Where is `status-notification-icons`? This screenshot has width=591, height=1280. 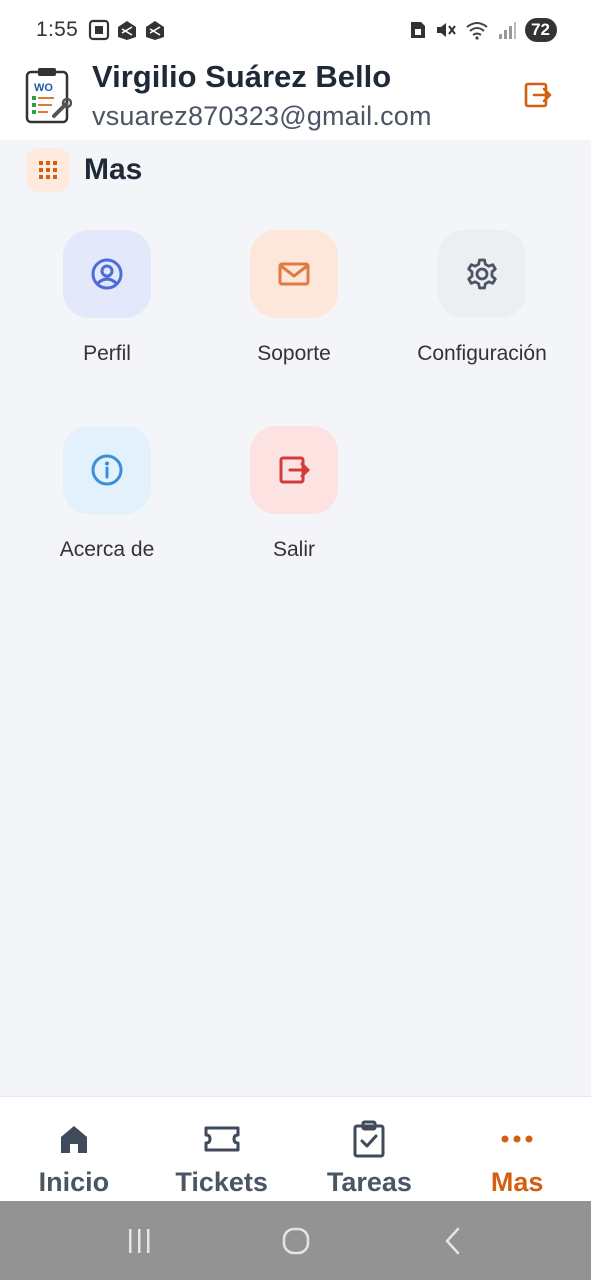
status-notification-icons is located at coordinates (127, 30).